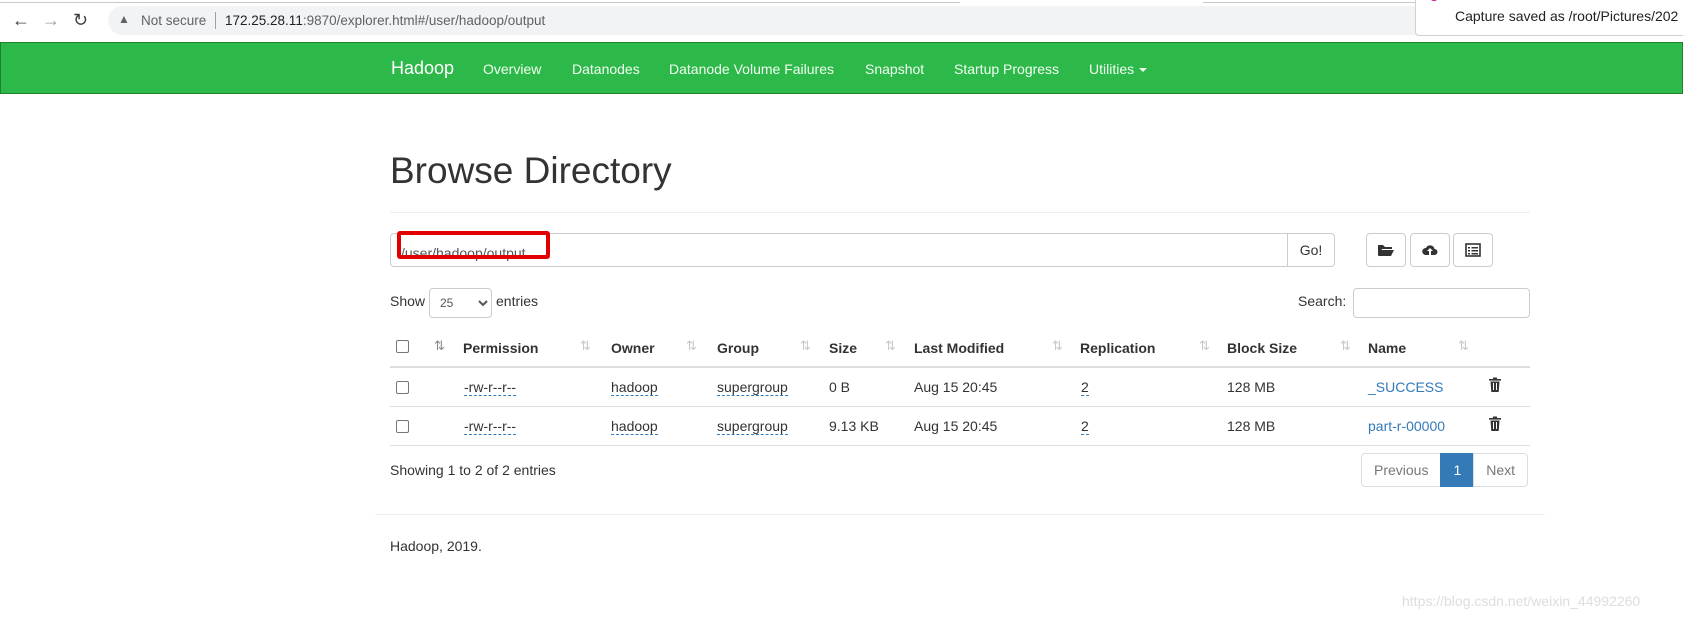 The height and width of the screenshot is (619, 1683). I want to click on table-summary: Showing 1 to 2 of 2 entries, so click(473, 470).